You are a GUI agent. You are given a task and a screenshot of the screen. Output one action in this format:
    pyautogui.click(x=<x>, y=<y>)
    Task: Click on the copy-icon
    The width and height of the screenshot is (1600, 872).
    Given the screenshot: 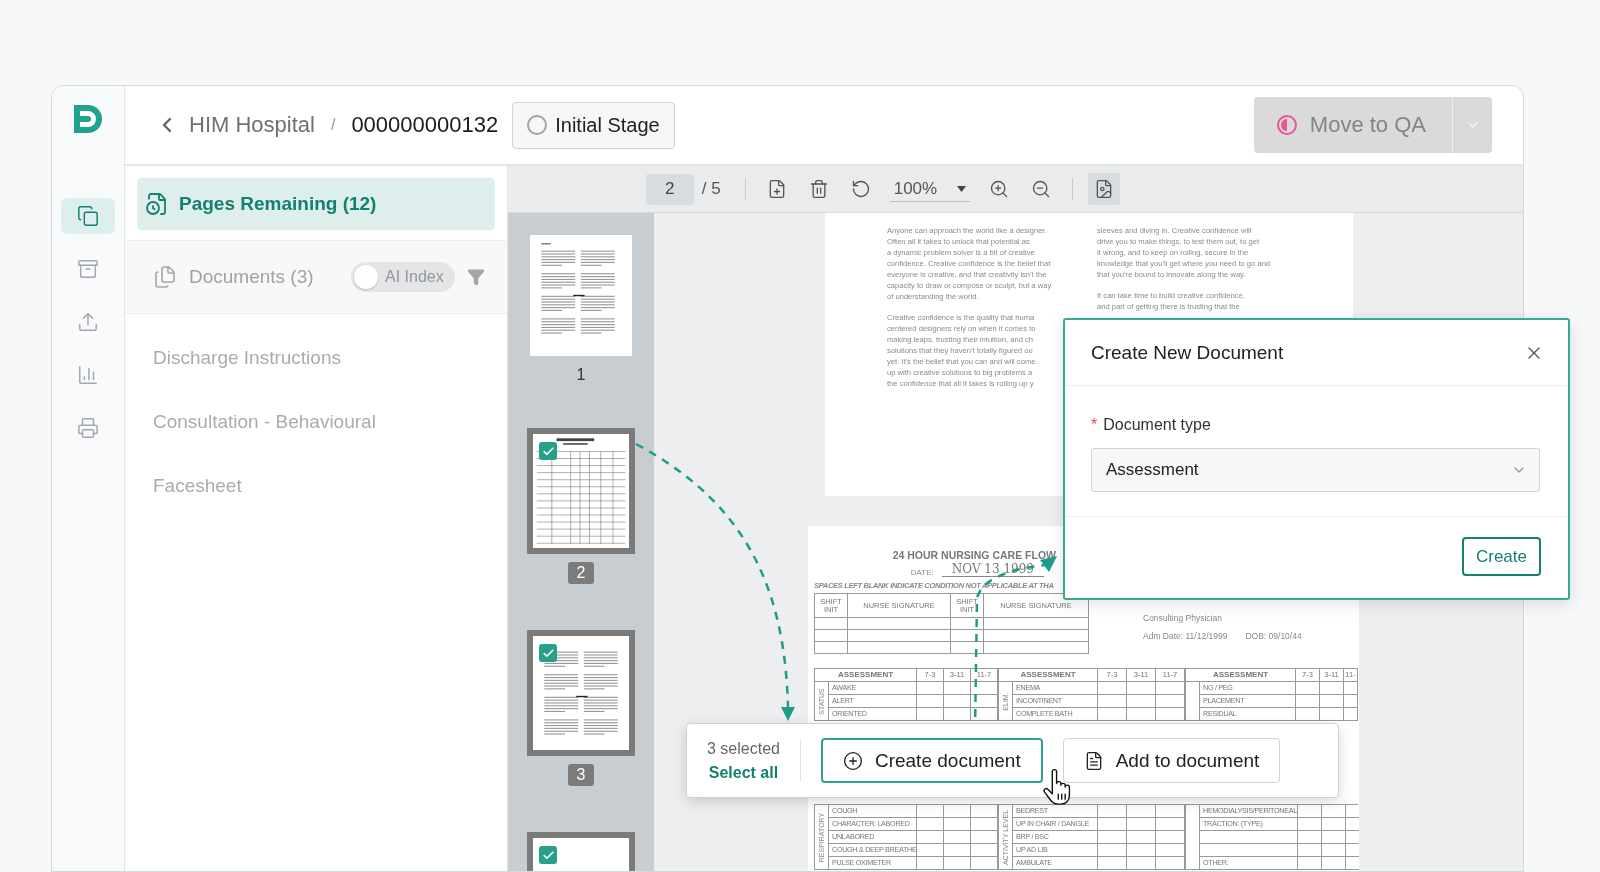 What is the action you would take?
    pyautogui.click(x=88, y=216)
    